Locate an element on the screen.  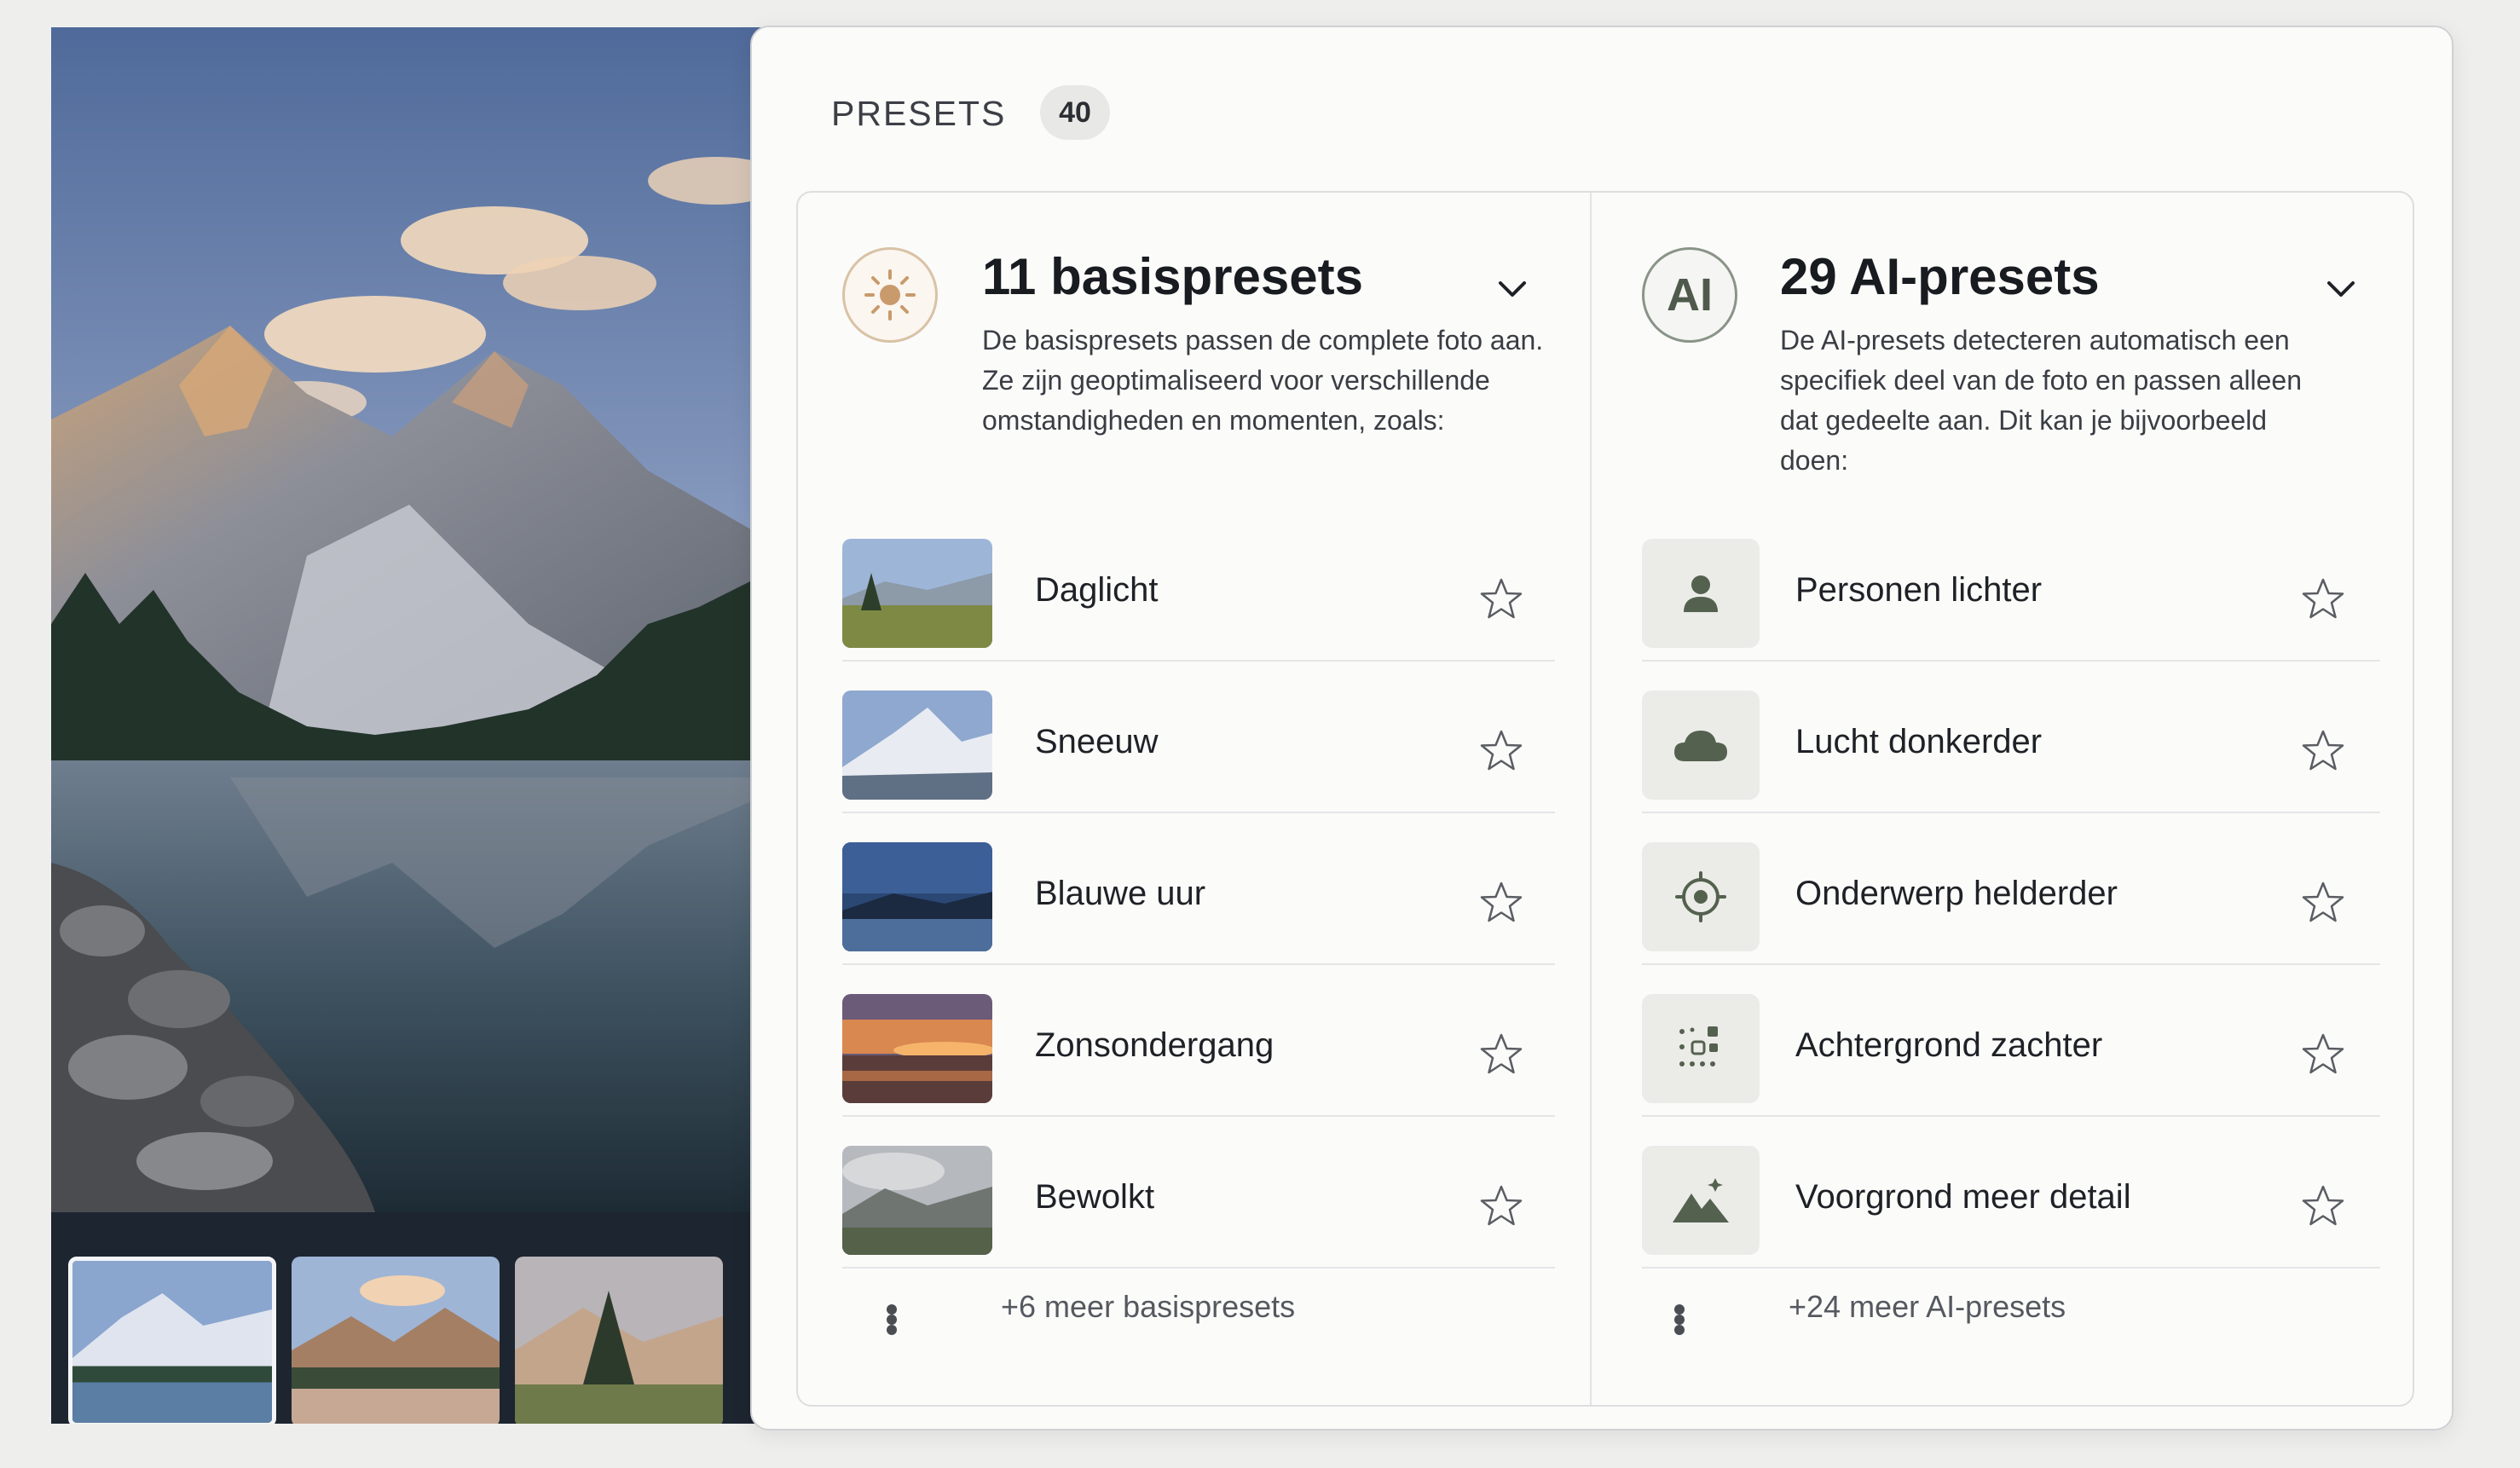
more-label: +6 meer basispresets is located at coordinates (1148, 1306).